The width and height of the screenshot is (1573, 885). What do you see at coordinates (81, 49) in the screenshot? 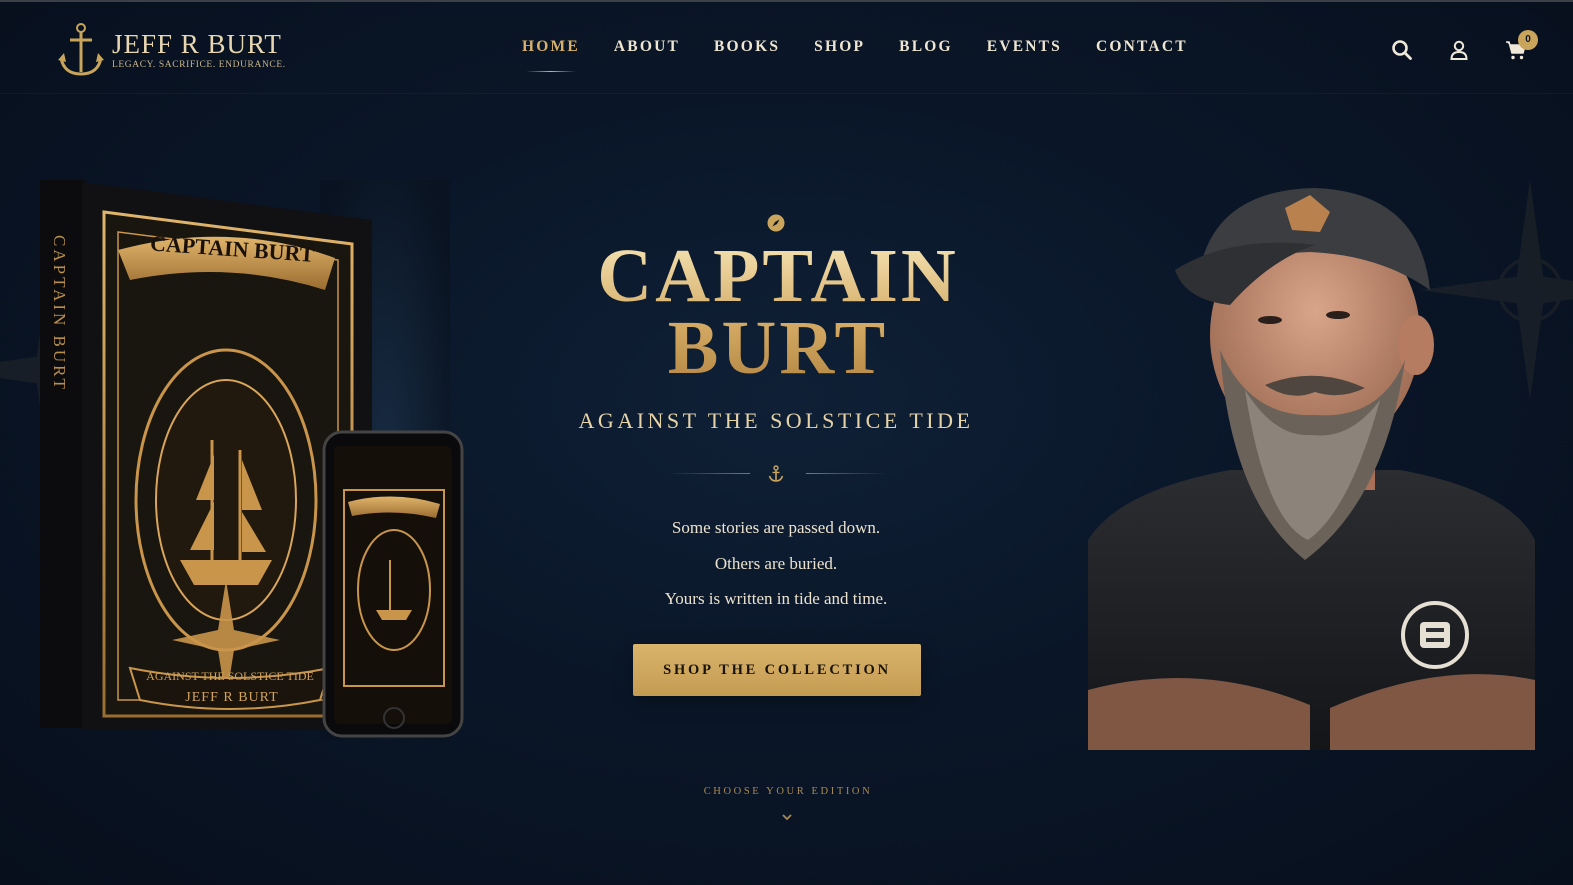
I see `anchor-logo-icon` at bounding box center [81, 49].